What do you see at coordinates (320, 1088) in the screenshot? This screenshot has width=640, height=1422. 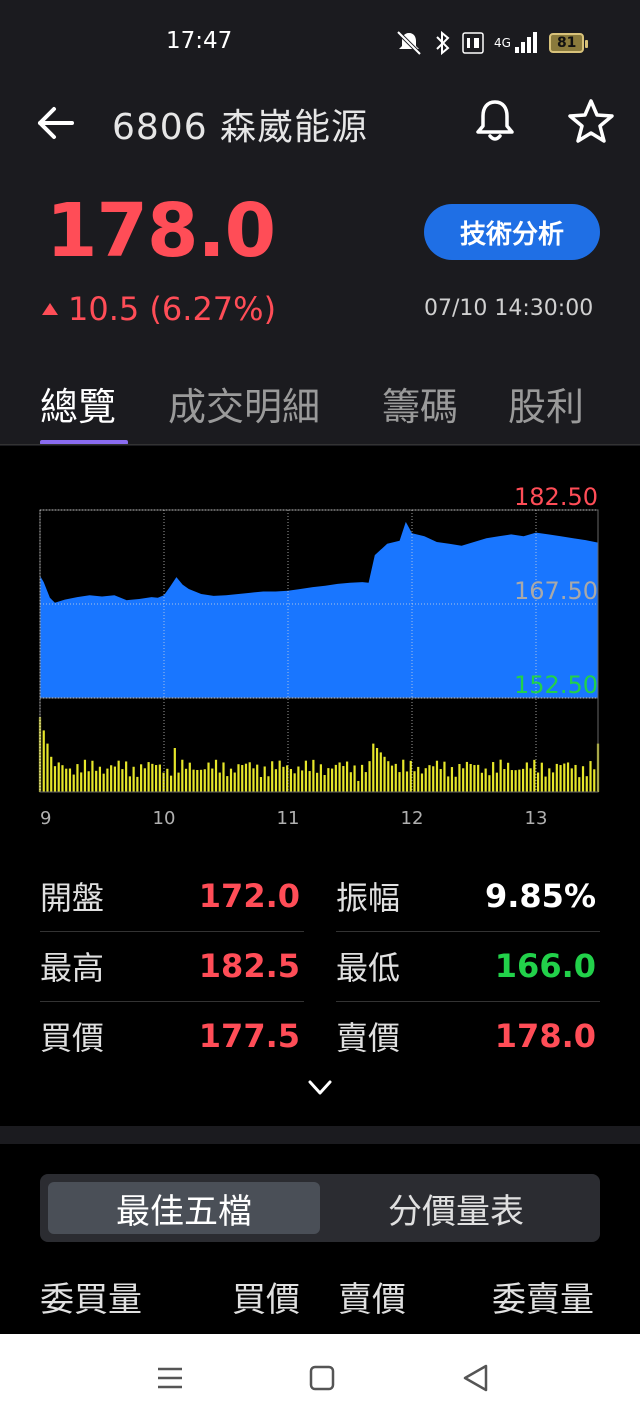 I see `chevron-down-icon` at bounding box center [320, 1088].